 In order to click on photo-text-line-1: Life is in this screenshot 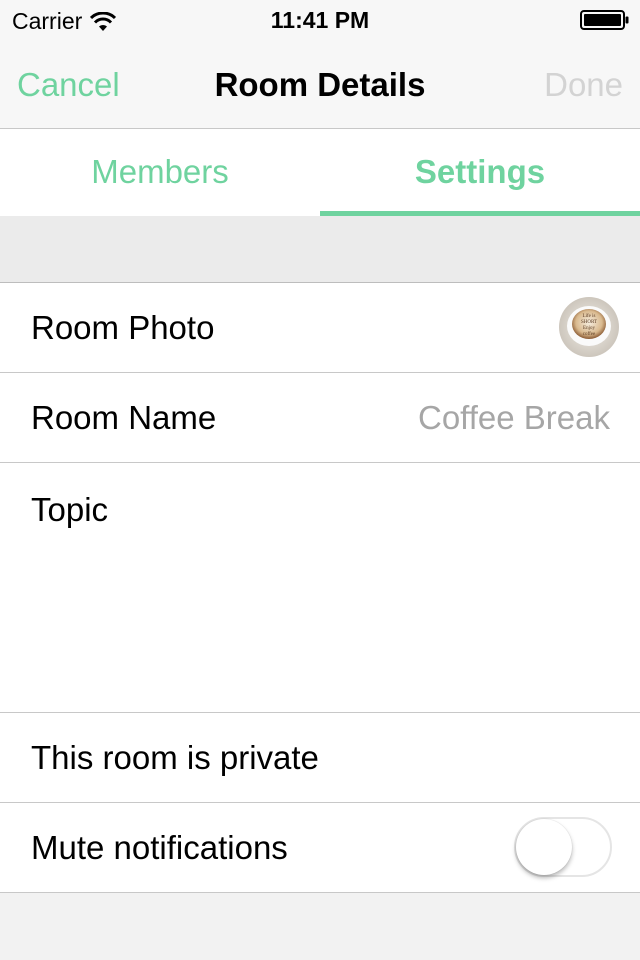, I will do `click(589, 316)`.